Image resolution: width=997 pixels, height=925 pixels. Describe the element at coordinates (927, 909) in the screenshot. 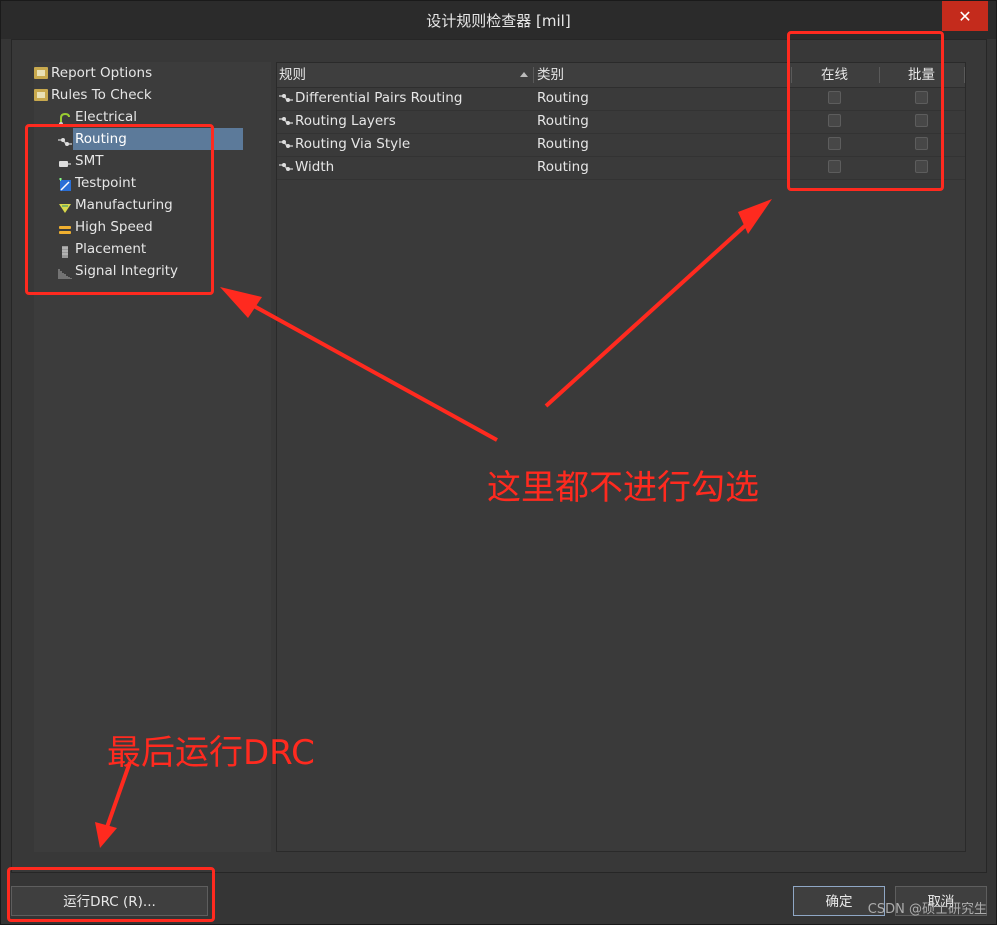

I see `watermark: CSDN @硕士研究生` at that location.